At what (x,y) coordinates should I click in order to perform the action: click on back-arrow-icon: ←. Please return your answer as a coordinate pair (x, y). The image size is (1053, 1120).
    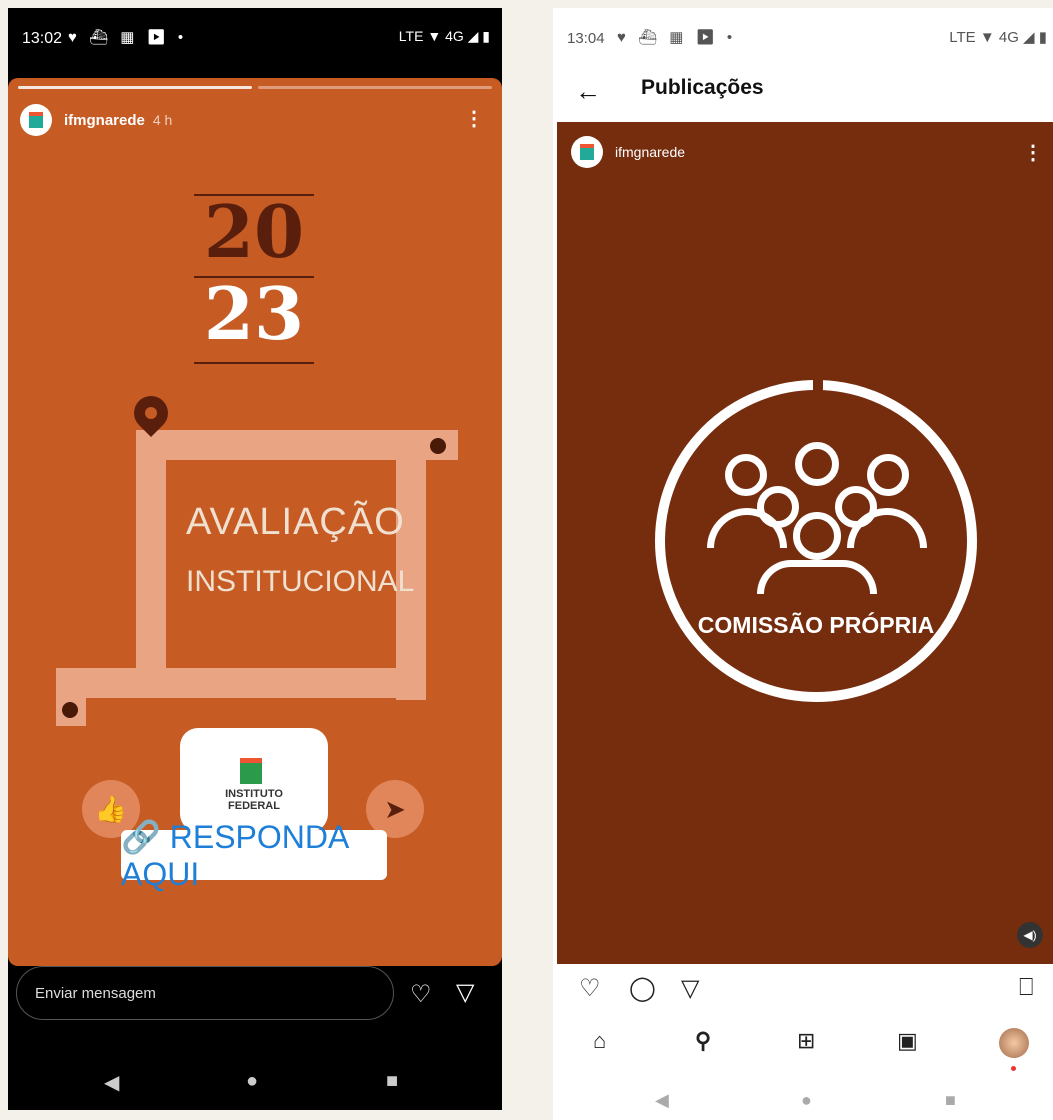
    Looking at the image, I should click on (588, 91).